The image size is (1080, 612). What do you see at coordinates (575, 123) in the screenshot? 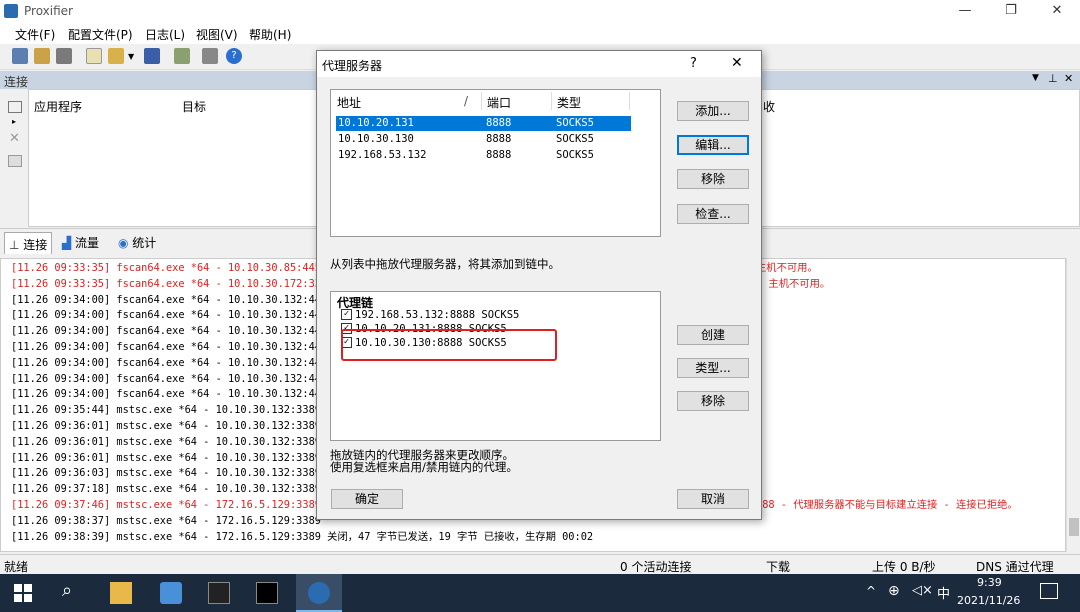
I see `proxy-type: SOCKS5` at bounding box center [575, 123].